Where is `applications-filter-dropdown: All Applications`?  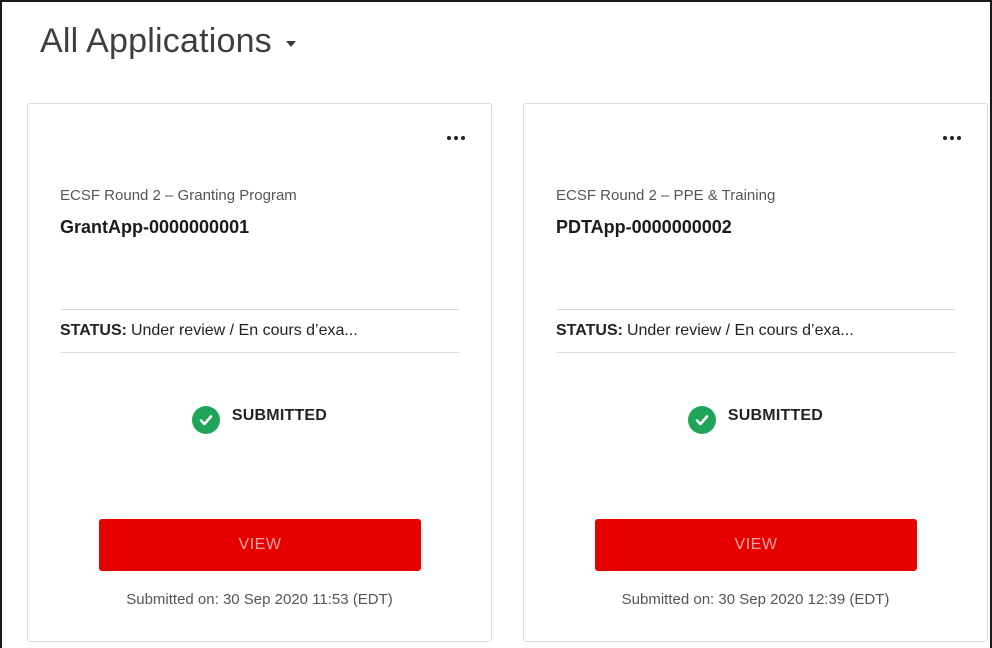 applications-filter-dropdown: All Applications is located at coordinates (168, 41).